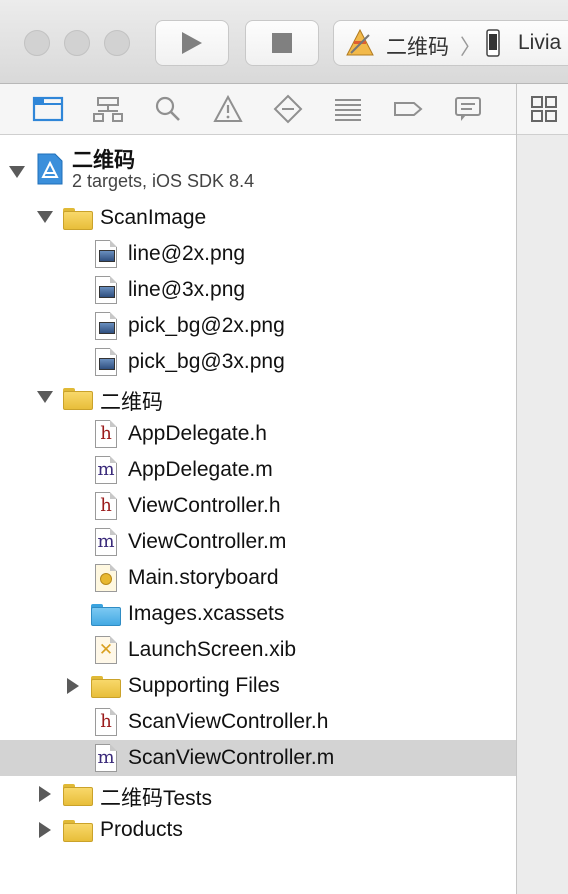 This screenshot has width=568, height=894. I want to click on tree-row-folder-products: Products, so click(258, 830).